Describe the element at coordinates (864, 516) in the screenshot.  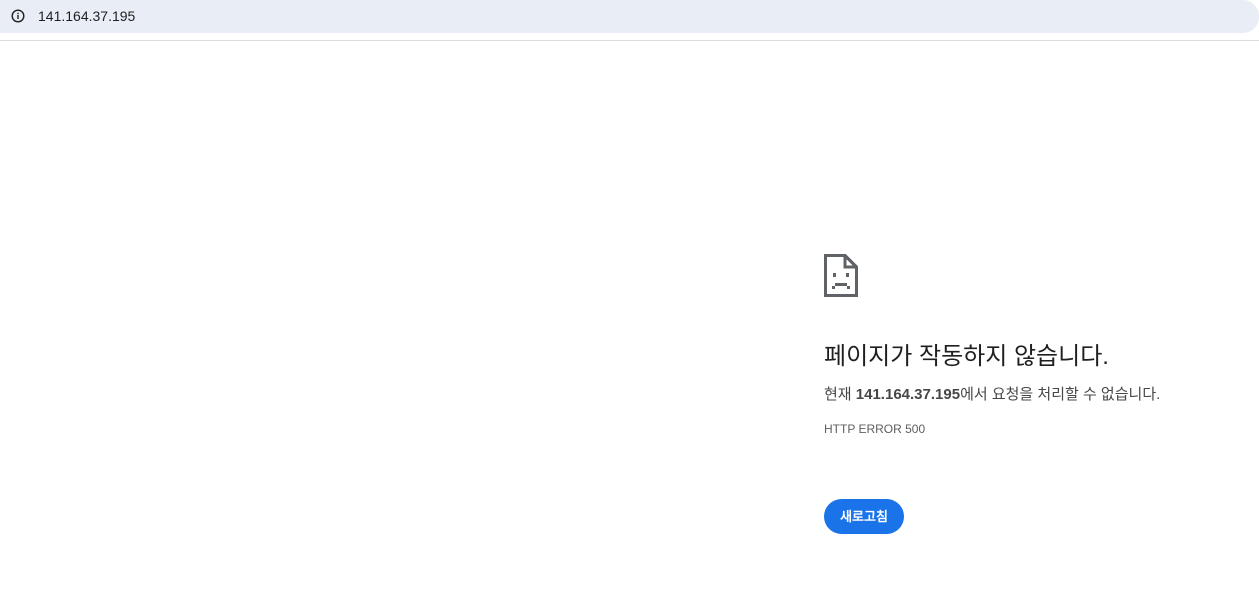
I see `reload-button: 새로고침` at that location.